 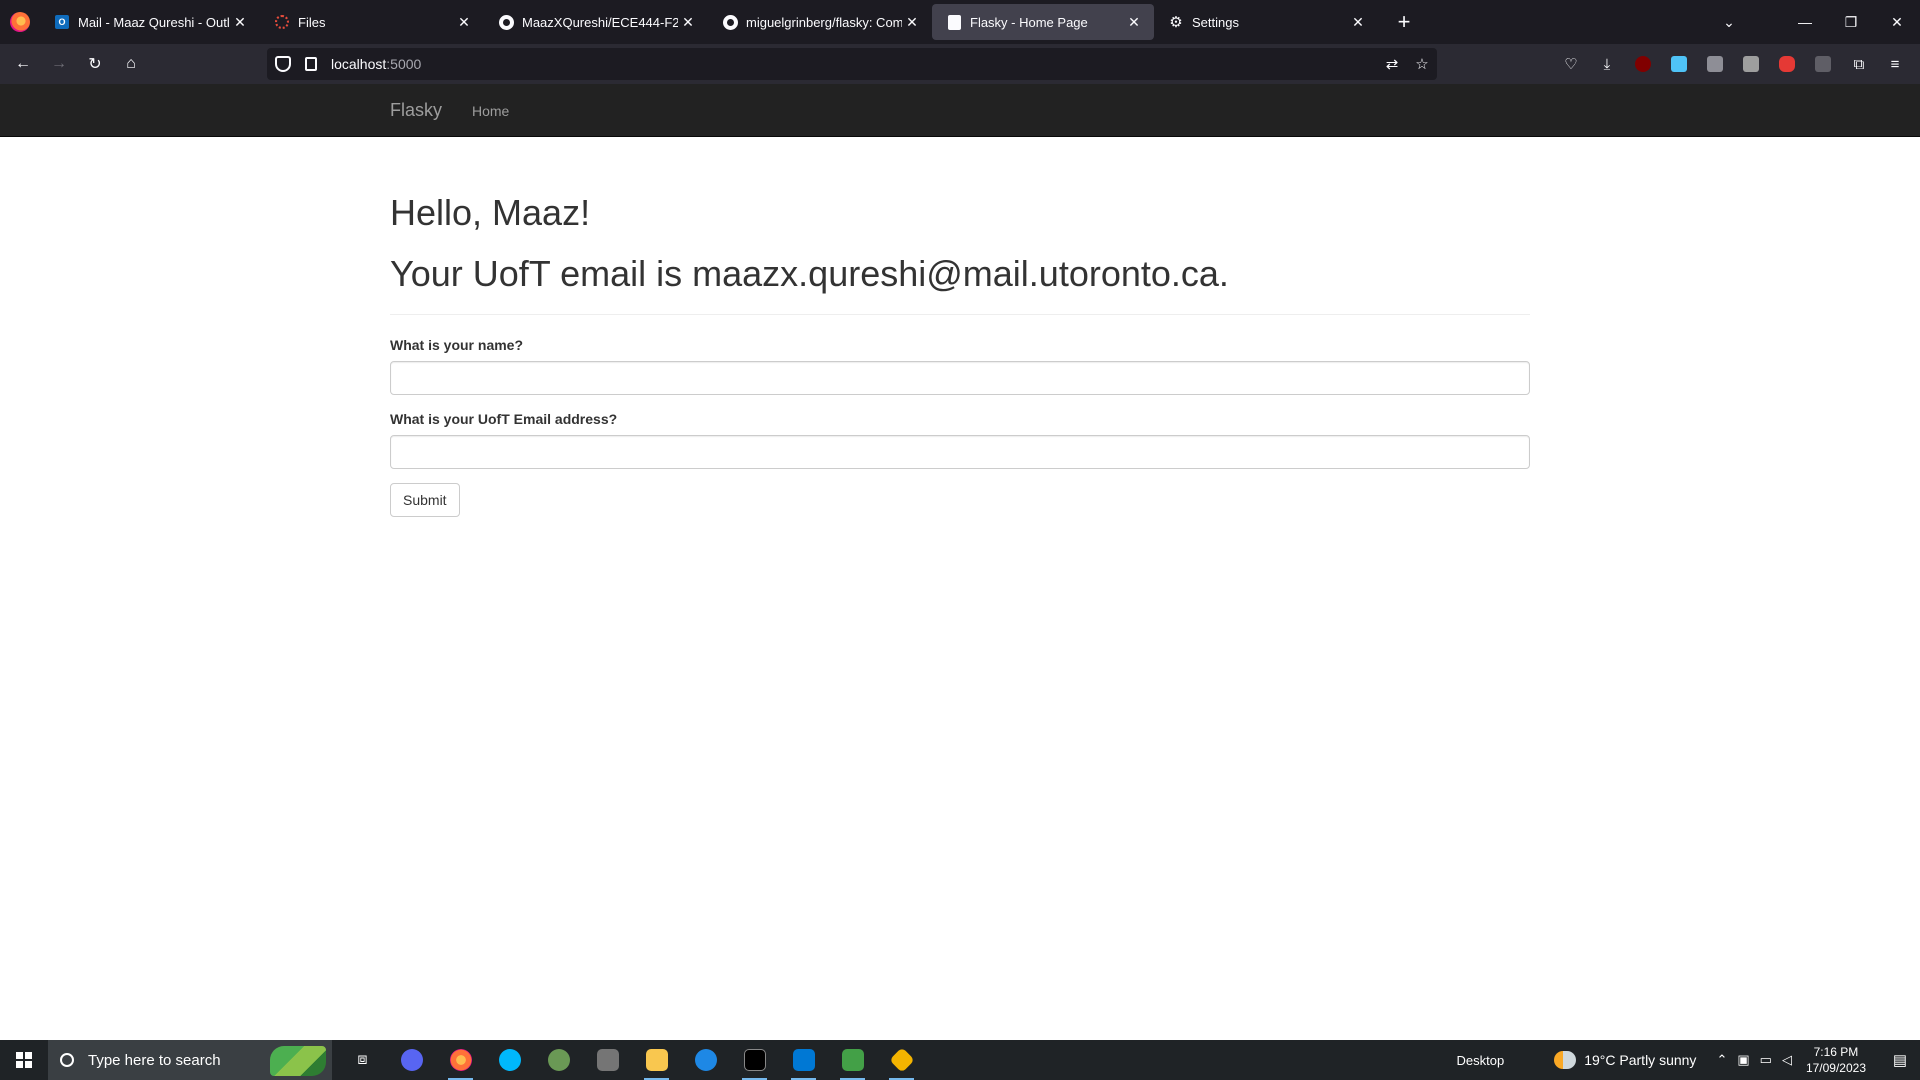 I want to click on files-loading-icon, so click(x=282, y=22).